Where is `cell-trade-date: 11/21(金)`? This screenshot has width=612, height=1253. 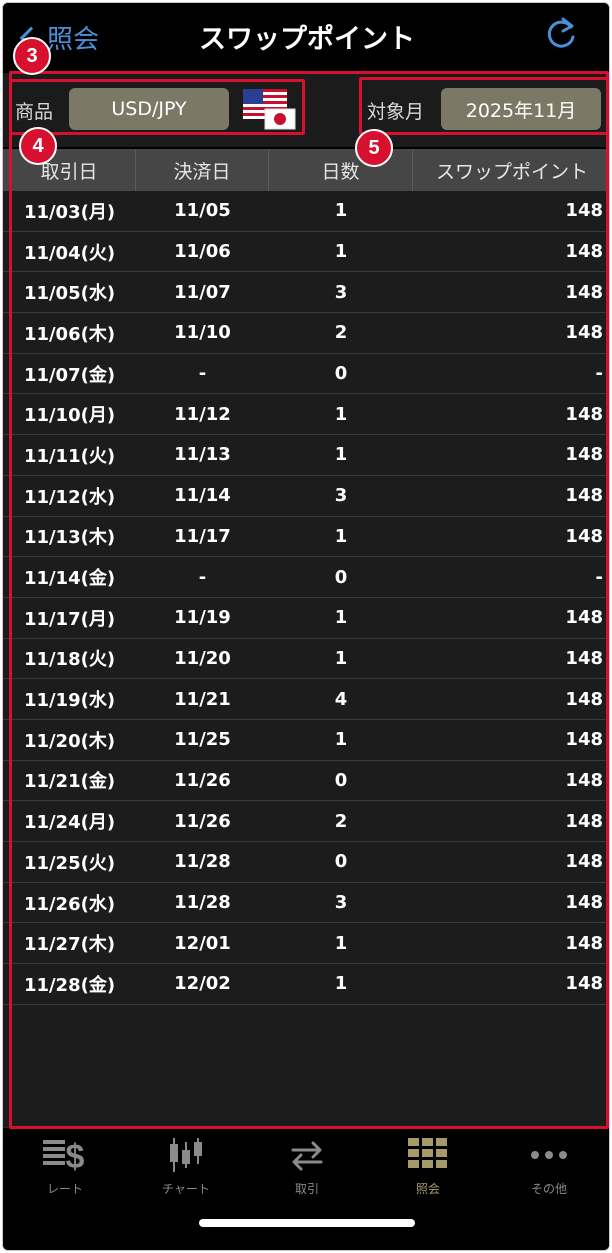
cell-trade-date: 11/21(金) is located at coordinates (69, 782).